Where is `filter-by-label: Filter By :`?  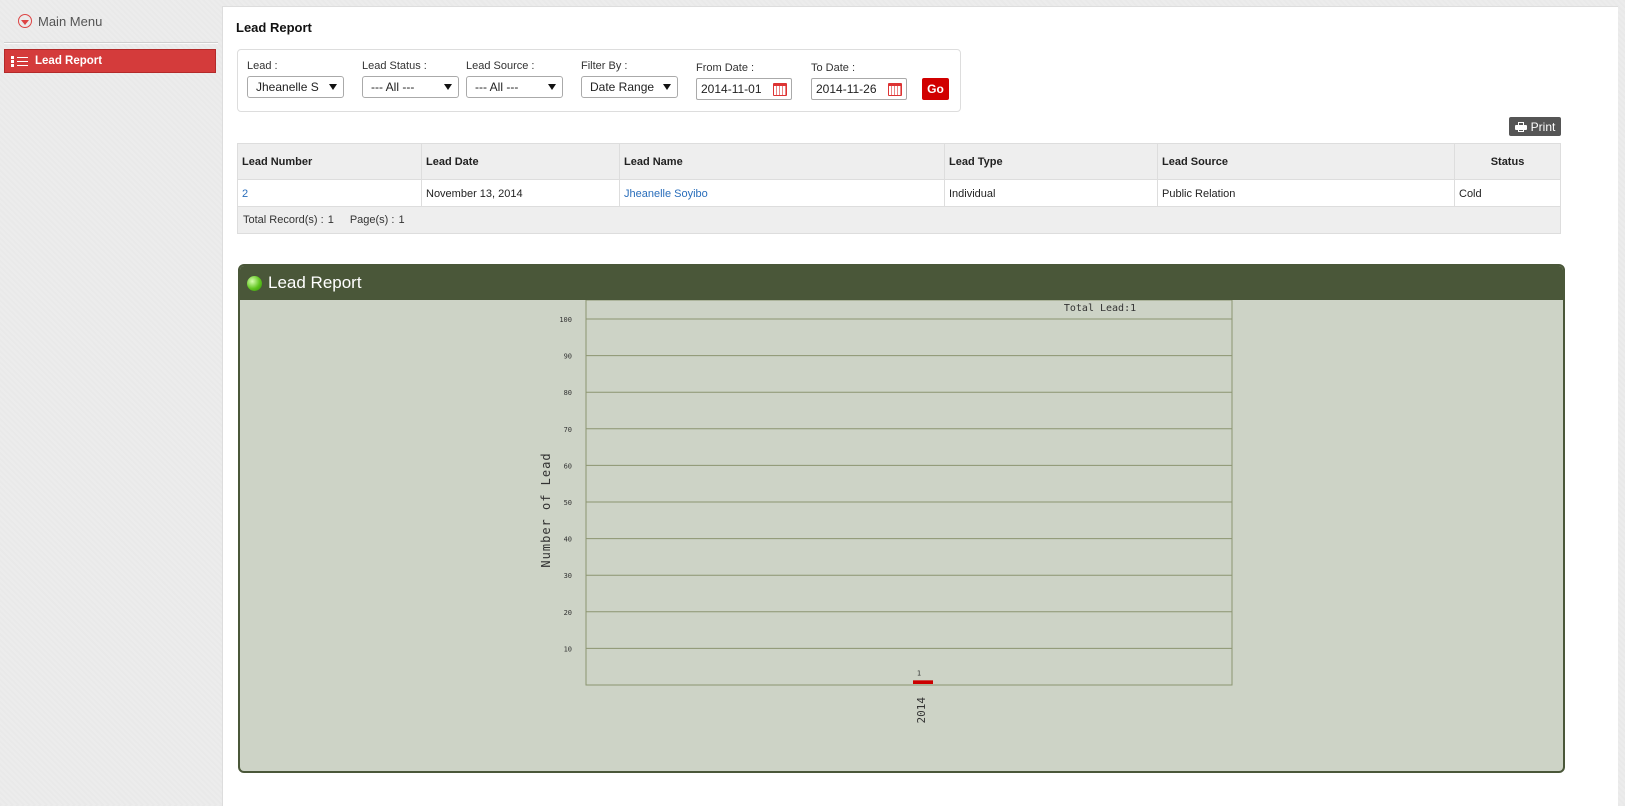 filter-by-label: Filter By : is located at coordinates (604, 66).